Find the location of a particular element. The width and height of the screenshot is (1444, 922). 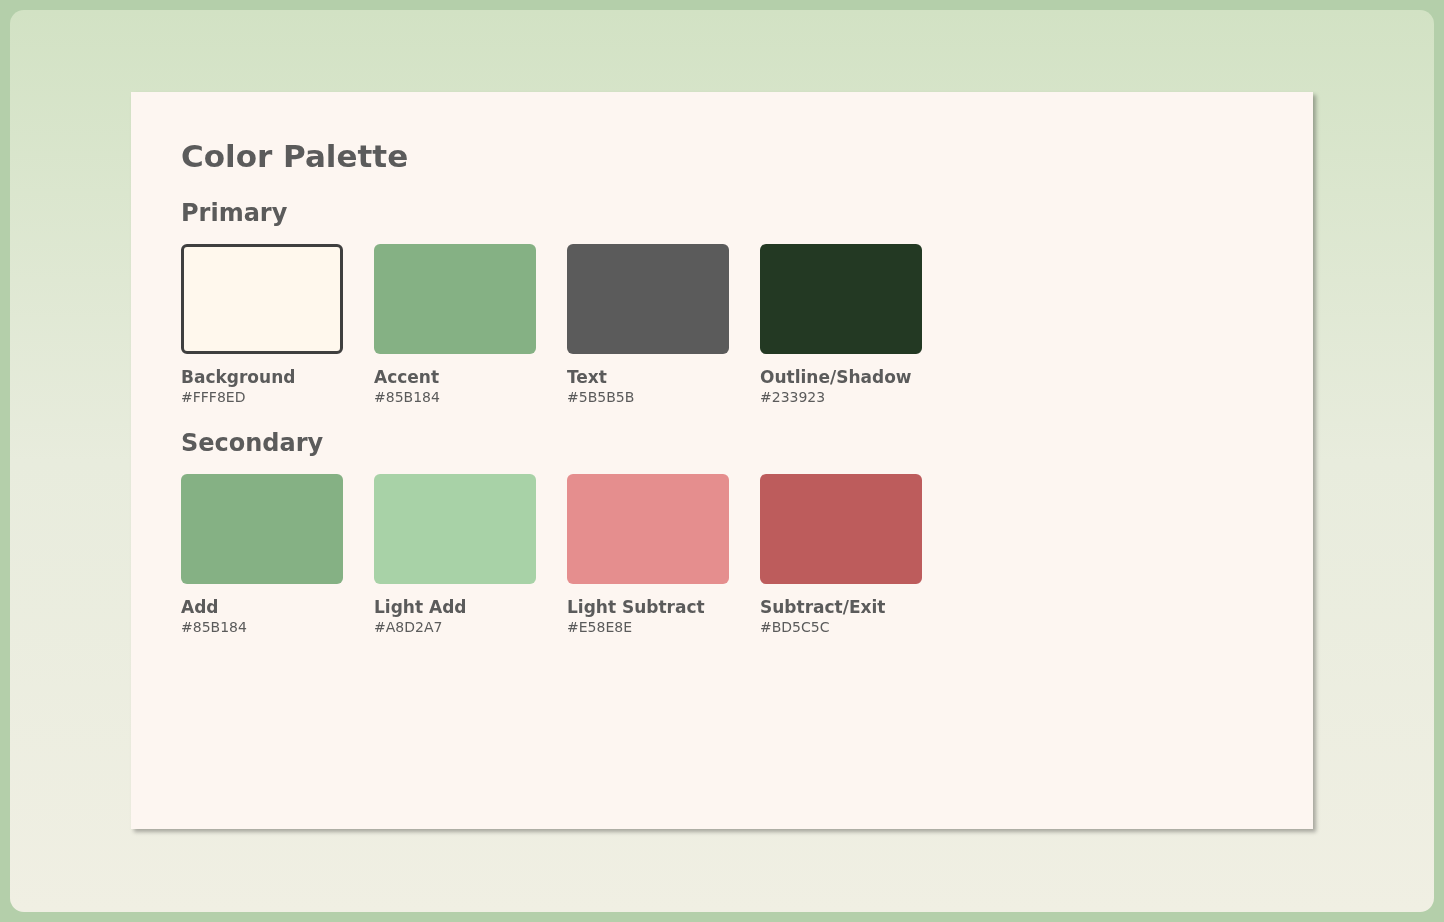

hex-code: #BD5C5C is located at coordinates (795, 627).